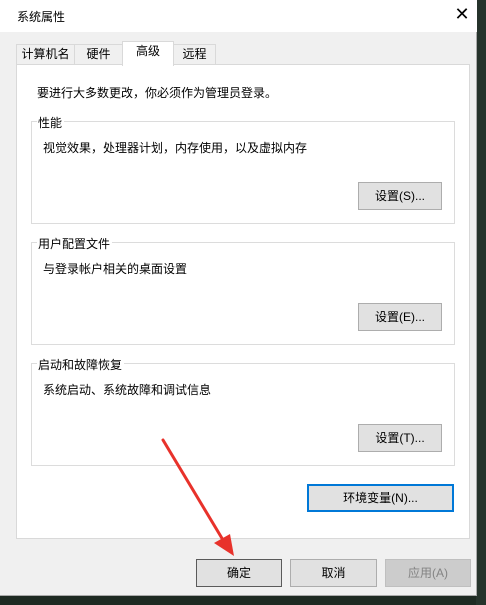 The width and height of the screenshot is (486, 605). Describe the element at coordinates (175, 148) in the screenshot. I see `performance-description: 视觉效果，处理器计划，内存使用，以及虚拟内存` at that location.